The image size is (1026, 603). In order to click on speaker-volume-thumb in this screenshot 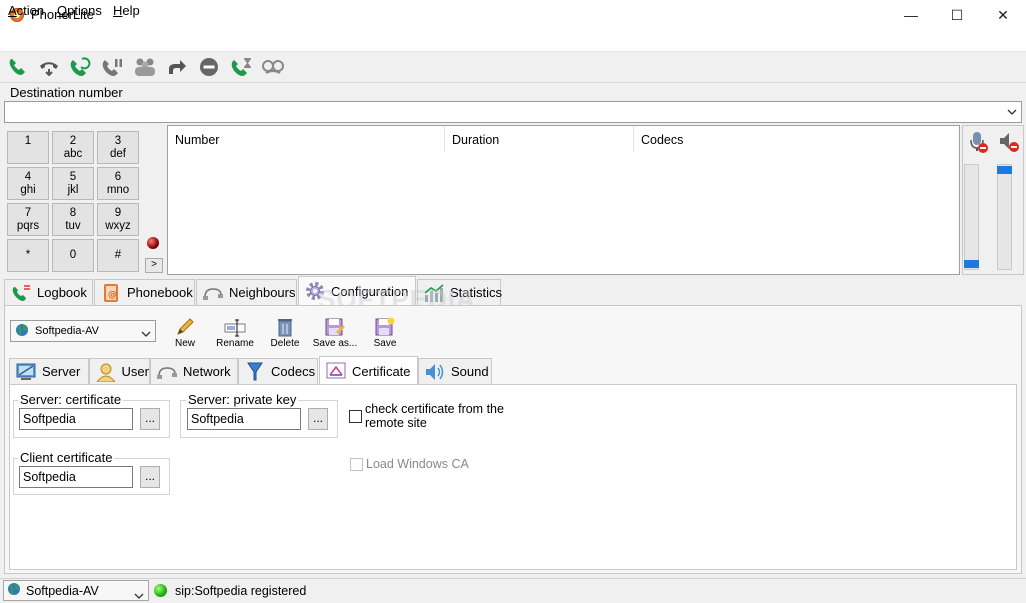, I will do `click(1004, 170)`.